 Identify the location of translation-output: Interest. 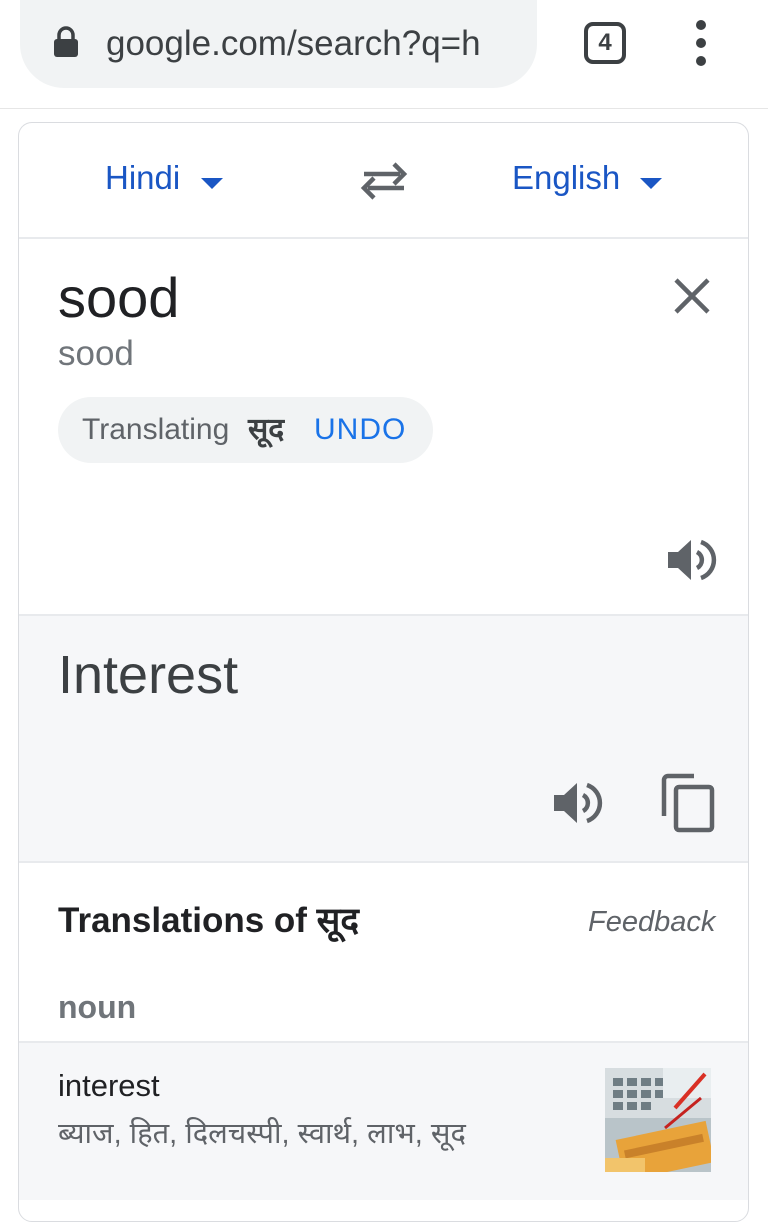
(148, 675).